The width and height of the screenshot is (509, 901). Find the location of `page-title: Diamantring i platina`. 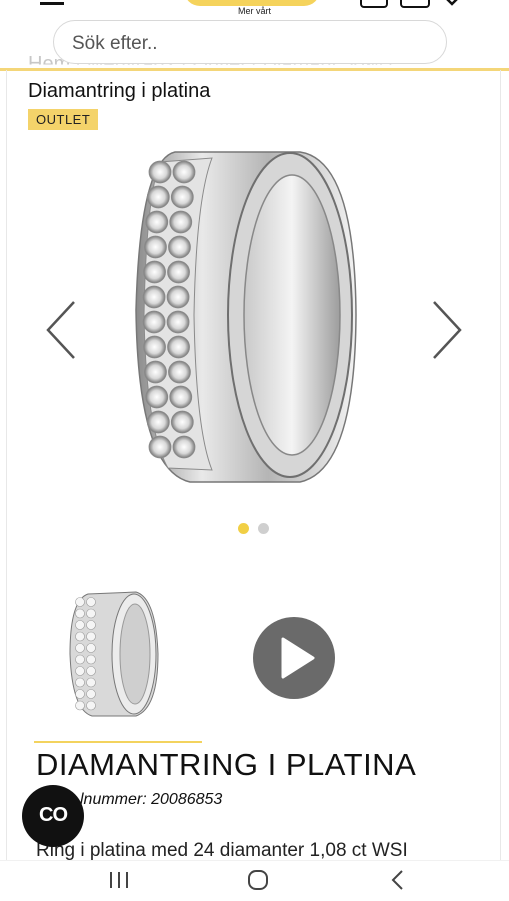

page-title: Diamantring i platina is located at coordinates (119, 91).